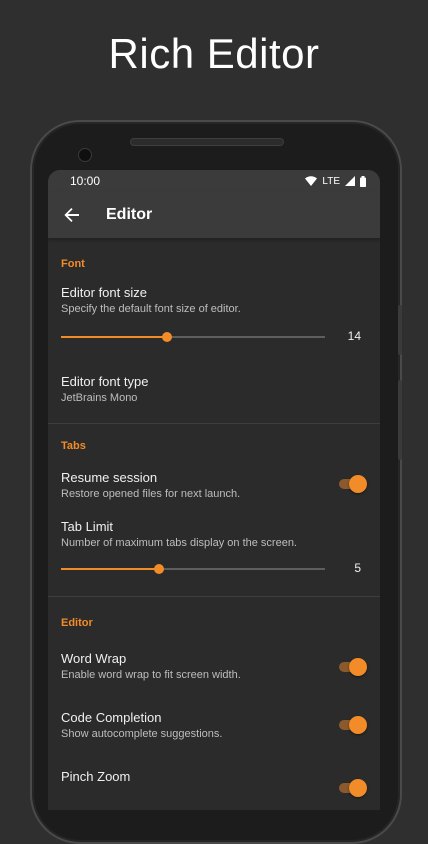 The height and width of the screenshot is (844, 428). What do you see at coordinates (111, 717) in the screenshot?
I see `pref-title: Code Completion` at bounding box center [111, 717].